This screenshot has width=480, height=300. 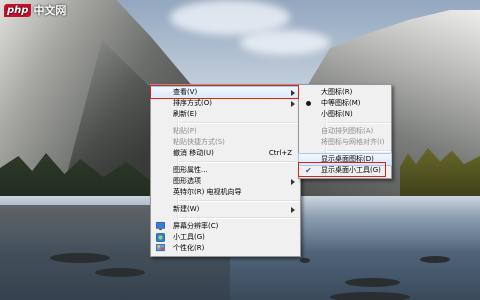 I want to click on monitor-icon, so click(x=160, y=226).